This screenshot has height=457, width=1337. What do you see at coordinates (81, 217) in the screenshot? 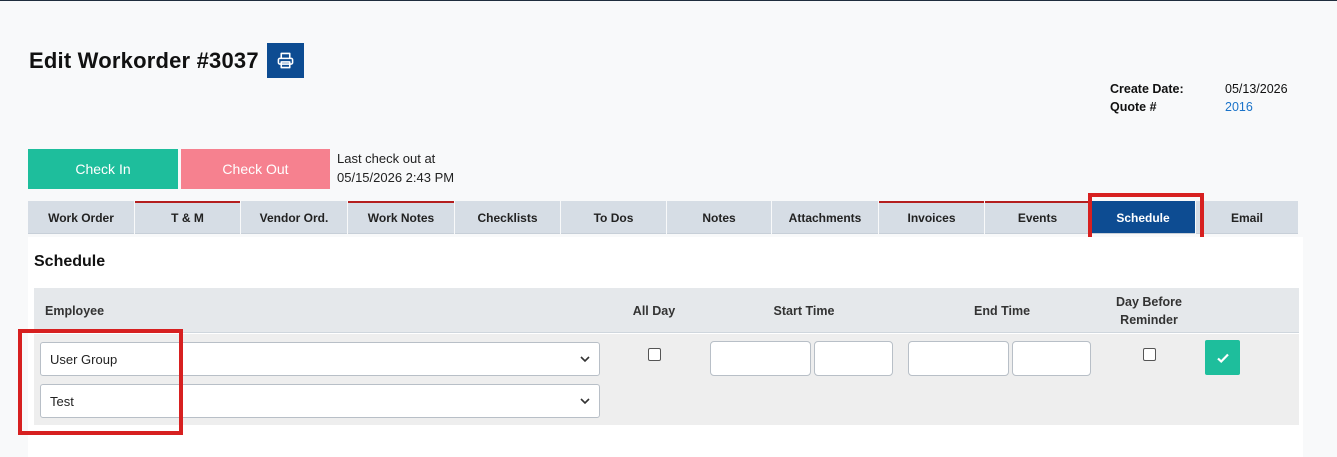
I see `tab-work-order: Work Order` at bounding box center [81, 217].